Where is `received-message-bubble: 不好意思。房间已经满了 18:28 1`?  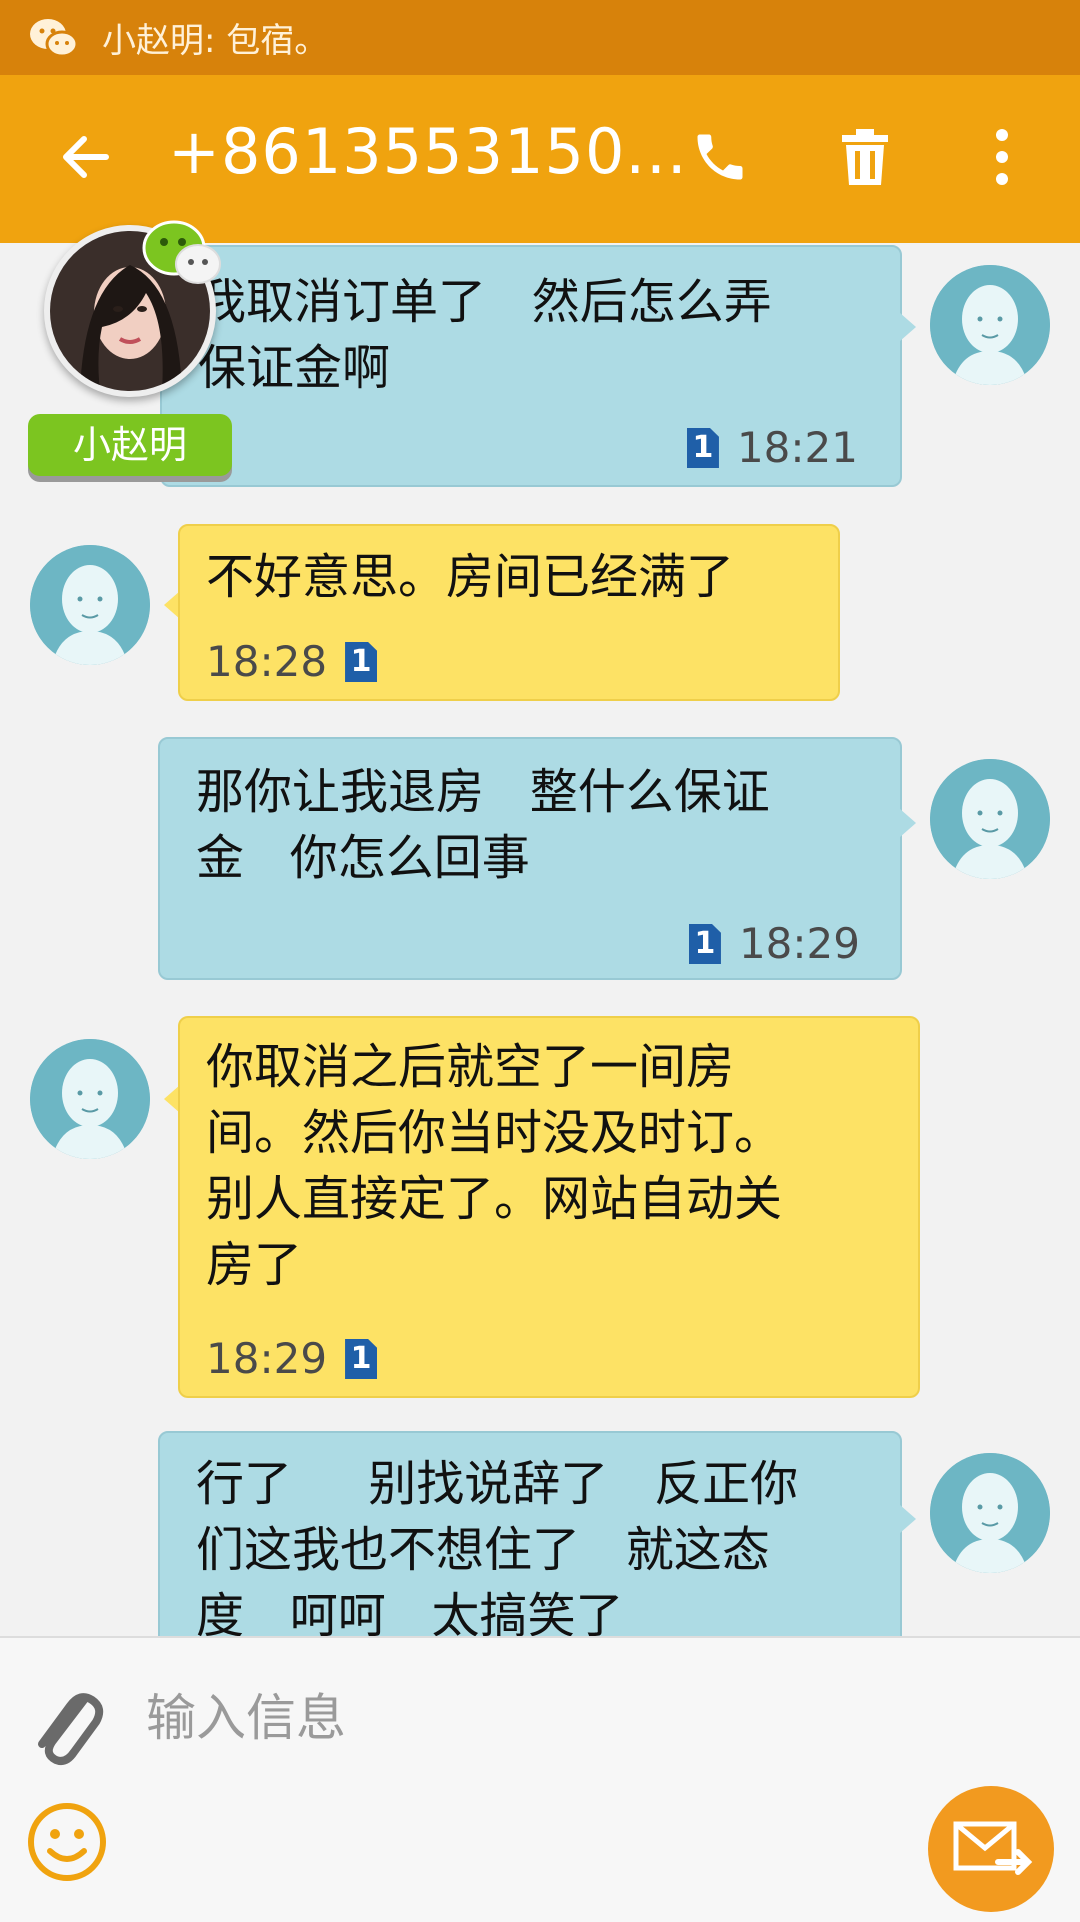
received-message-bubble: 不好意思。房间已经满了 18:28 1 is located at coordinates (509, 612).